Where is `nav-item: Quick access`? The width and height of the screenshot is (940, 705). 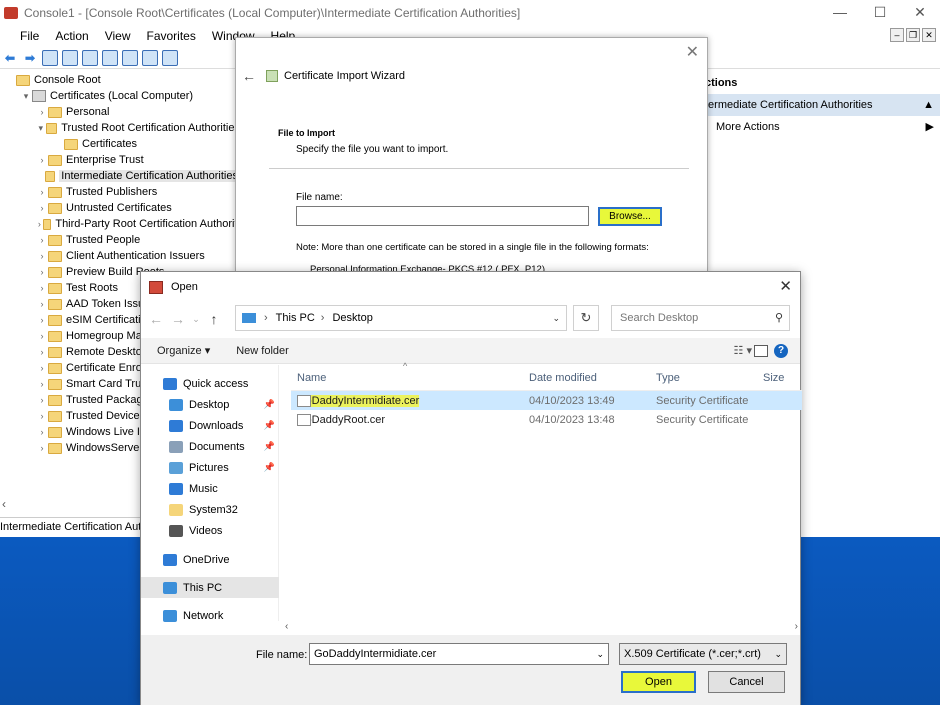 nav-item: Quick access is located at coordinates (210, 383).